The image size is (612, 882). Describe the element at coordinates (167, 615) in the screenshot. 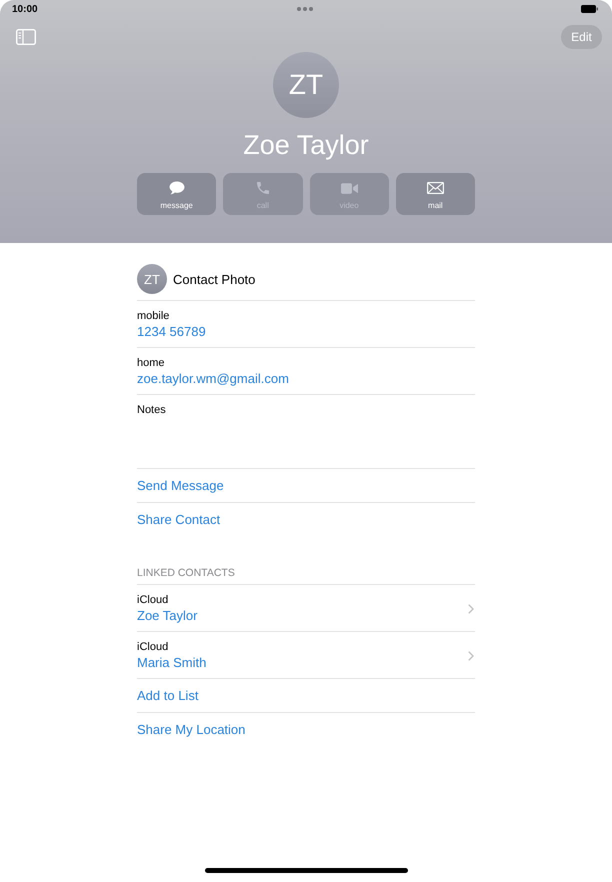

I see `linked-contact-name: Zoe Taylor` at that location.